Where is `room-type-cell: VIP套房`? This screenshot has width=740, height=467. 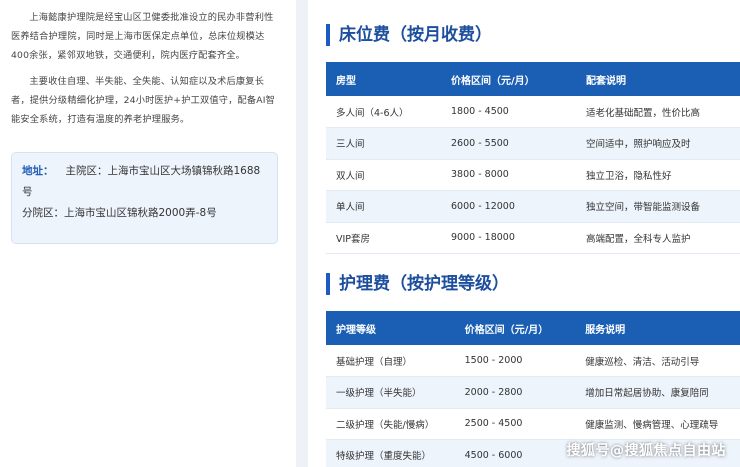
room-type-cell: VIP套房 is located at coordinates (383, 238).